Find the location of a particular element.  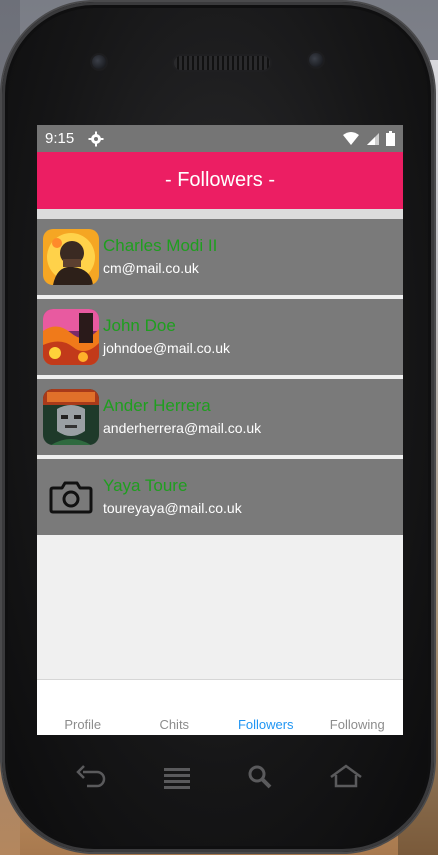

doom-mask-avatar is located at coordinates (71, 417).